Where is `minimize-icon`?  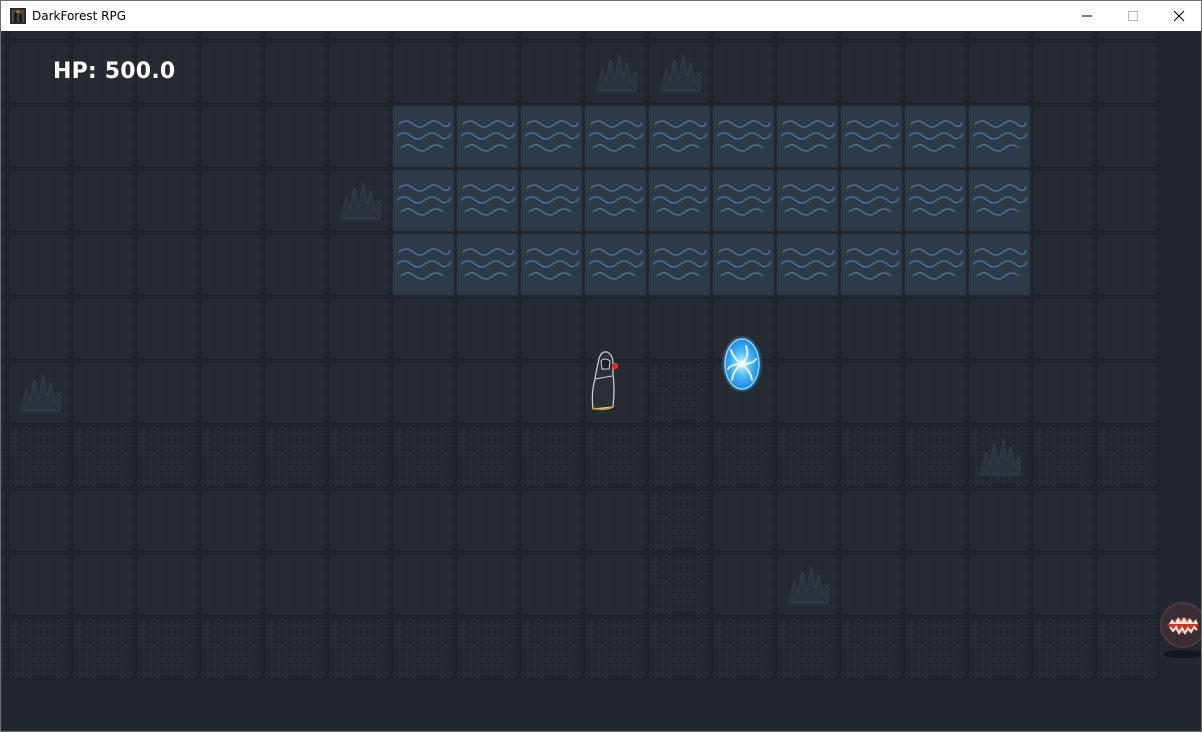 minimize-icon is located at coordinates (1087, 16).